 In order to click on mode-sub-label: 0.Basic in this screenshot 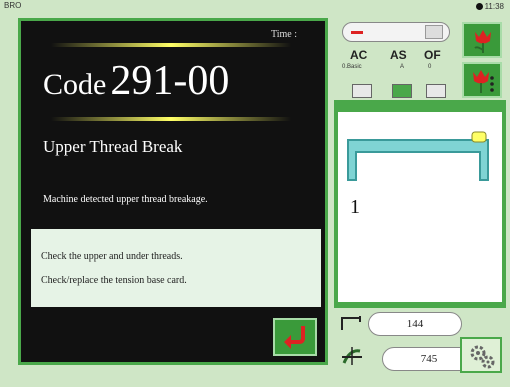, I will do `click(352, 67)`.